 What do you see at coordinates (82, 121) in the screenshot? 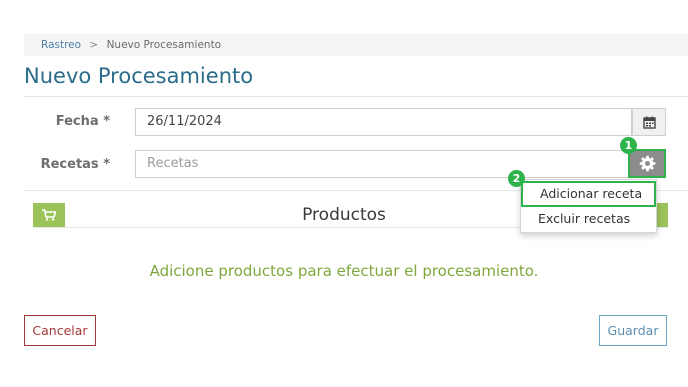
I see `fecha-label: Fecha *` at bounding box center [82, 121].